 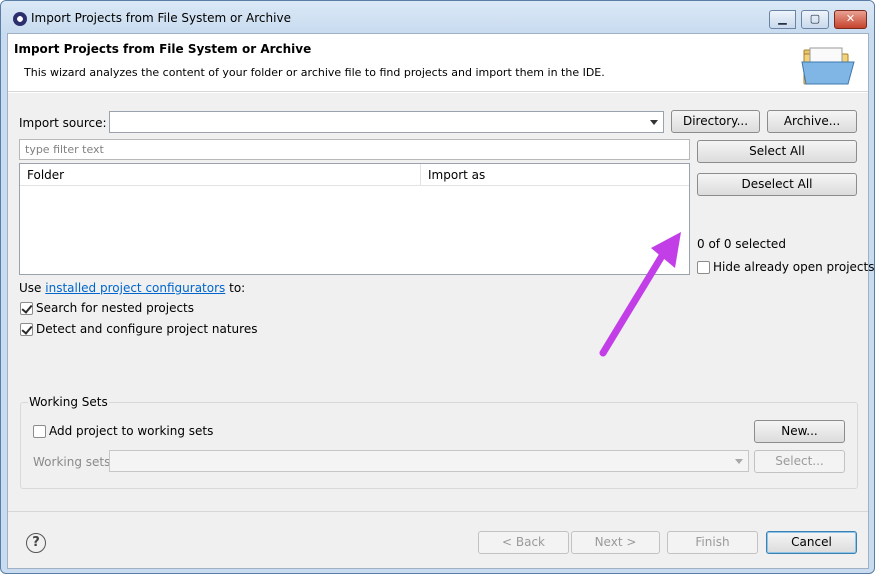 I want to click on back-button: < Back, so click(x=523, y=542).